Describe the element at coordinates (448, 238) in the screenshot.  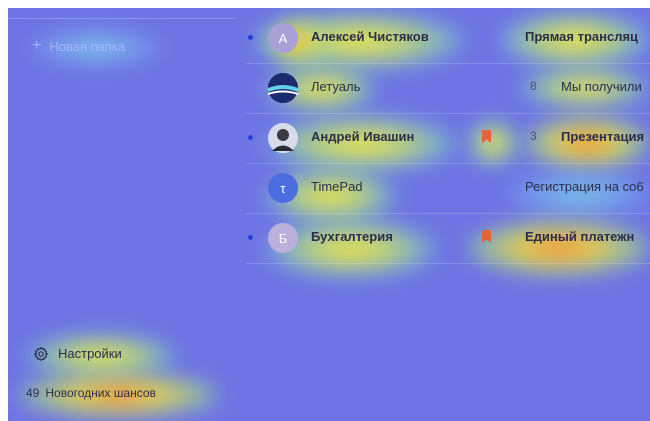
I see `message-row: Б Бухгалтерия Единый платежн` at that location.